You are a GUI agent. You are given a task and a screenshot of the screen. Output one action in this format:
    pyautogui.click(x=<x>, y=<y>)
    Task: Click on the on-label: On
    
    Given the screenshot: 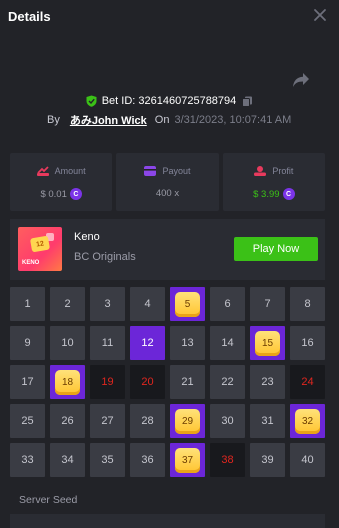 What is the action you would take?
    pyautogui.click(x=162, y=120)
    